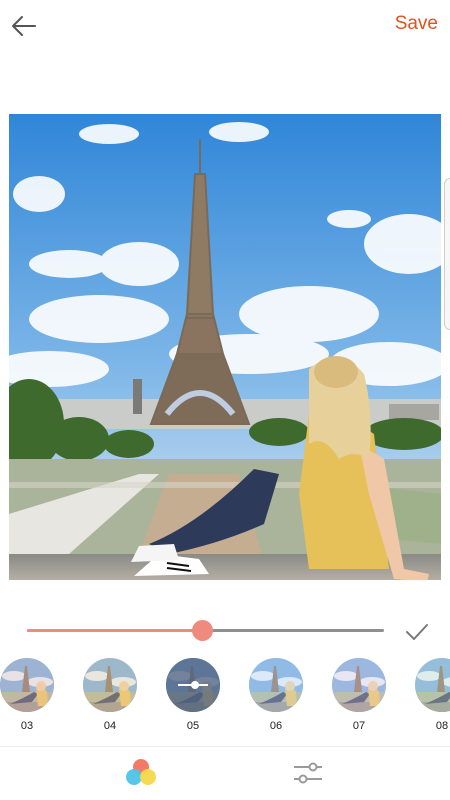 This screenshot has height=800, width=450. I want to click on filter-05: 05, so click(193, 697).